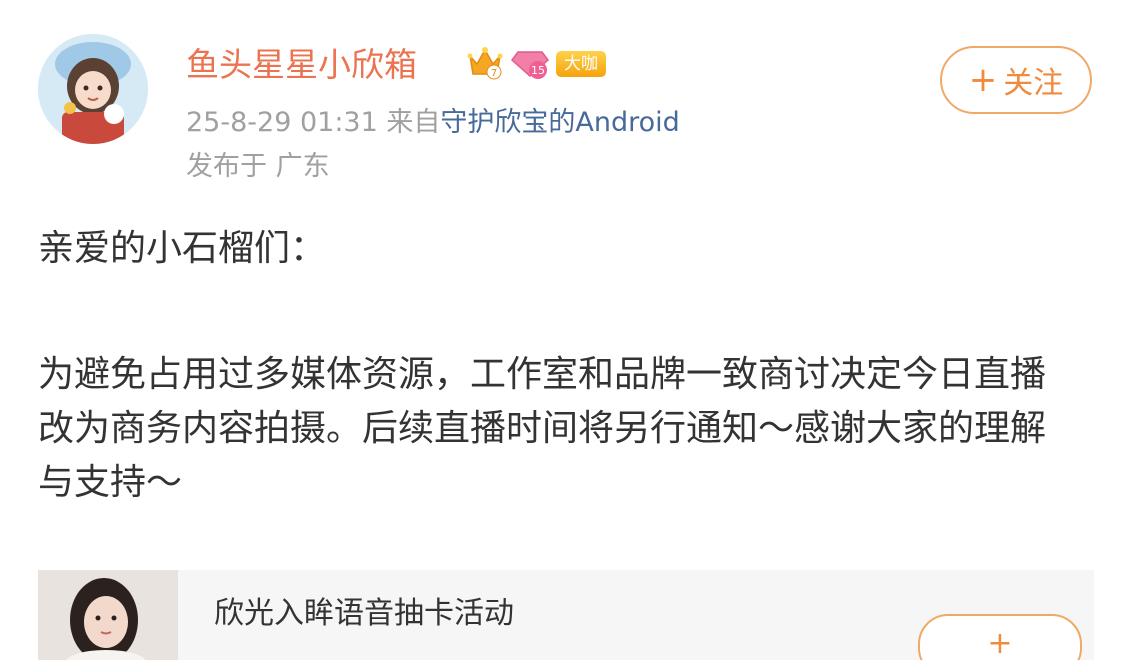 Image resolution: width=1132 pixels, height=660 pixels. I want to click on avatar-illustration, so click(93, 89).